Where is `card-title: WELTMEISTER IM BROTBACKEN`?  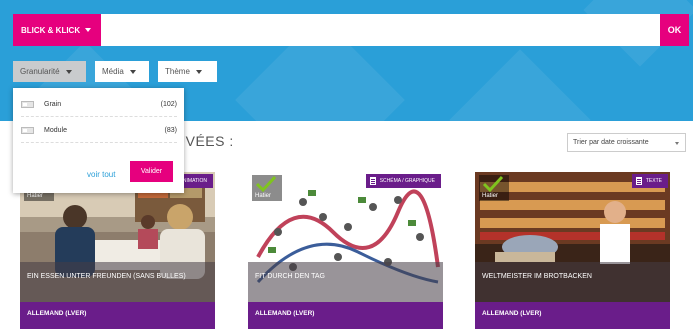
card-title: WELTMEISTER IM BROTBACKEN is located at coordinates (572, 282).